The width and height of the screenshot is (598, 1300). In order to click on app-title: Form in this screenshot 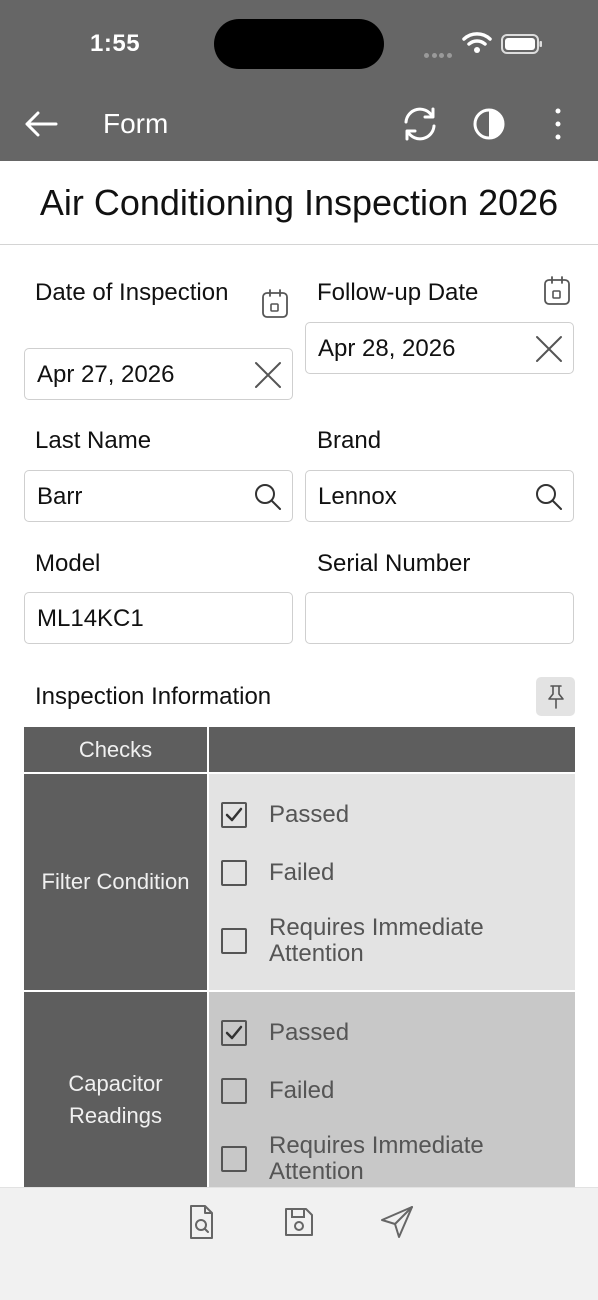, I will do `click(136, 123)`.